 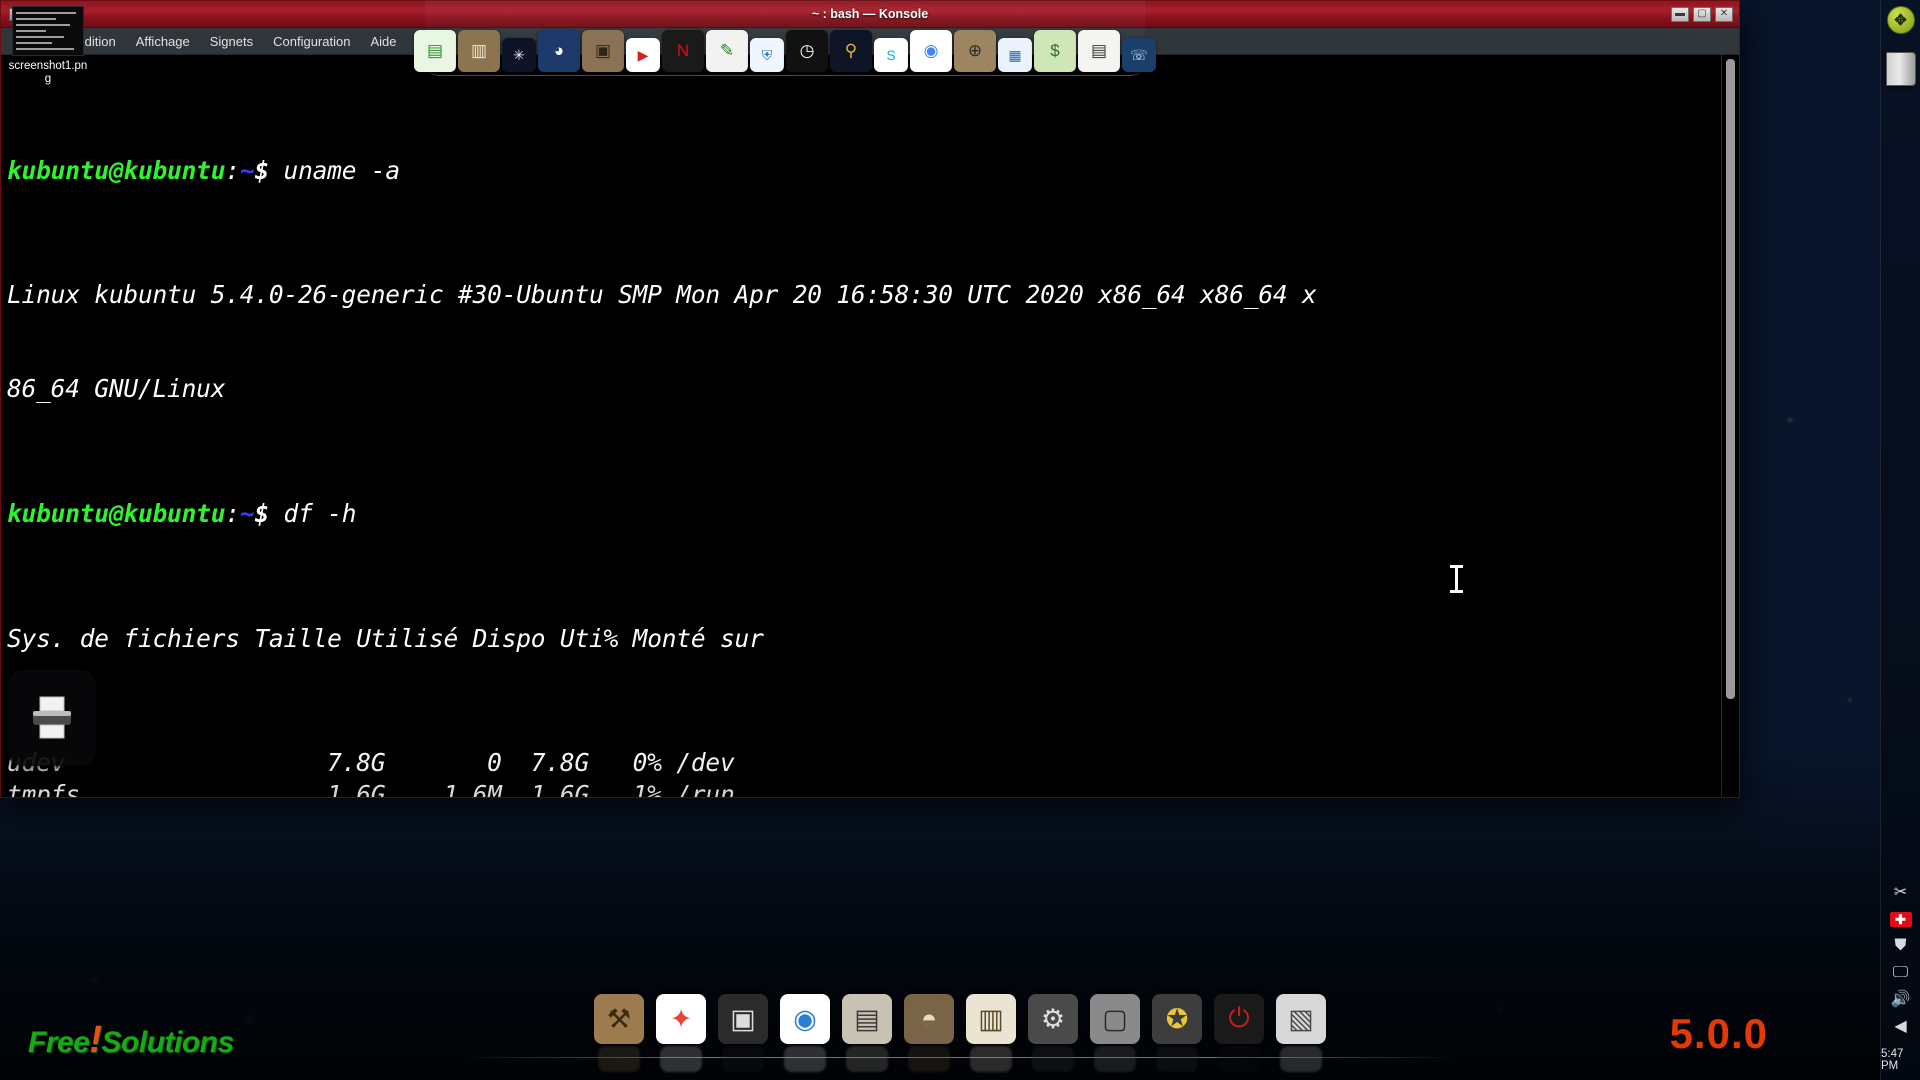 What do you see at coordinates (929, 1019) in the screenshot?
I see `dock-icon-potato-sack: ◓` at bounding box center [929, 1019].